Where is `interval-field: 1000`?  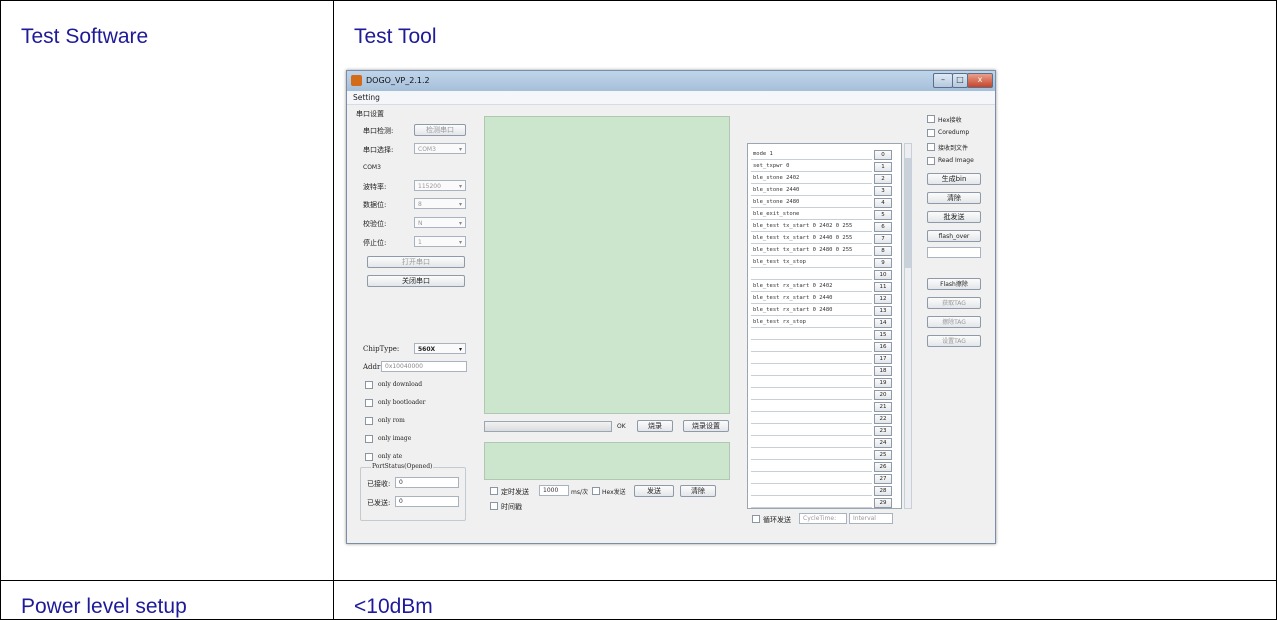
interval-field: 1000 is located at coordinates (554, 490).